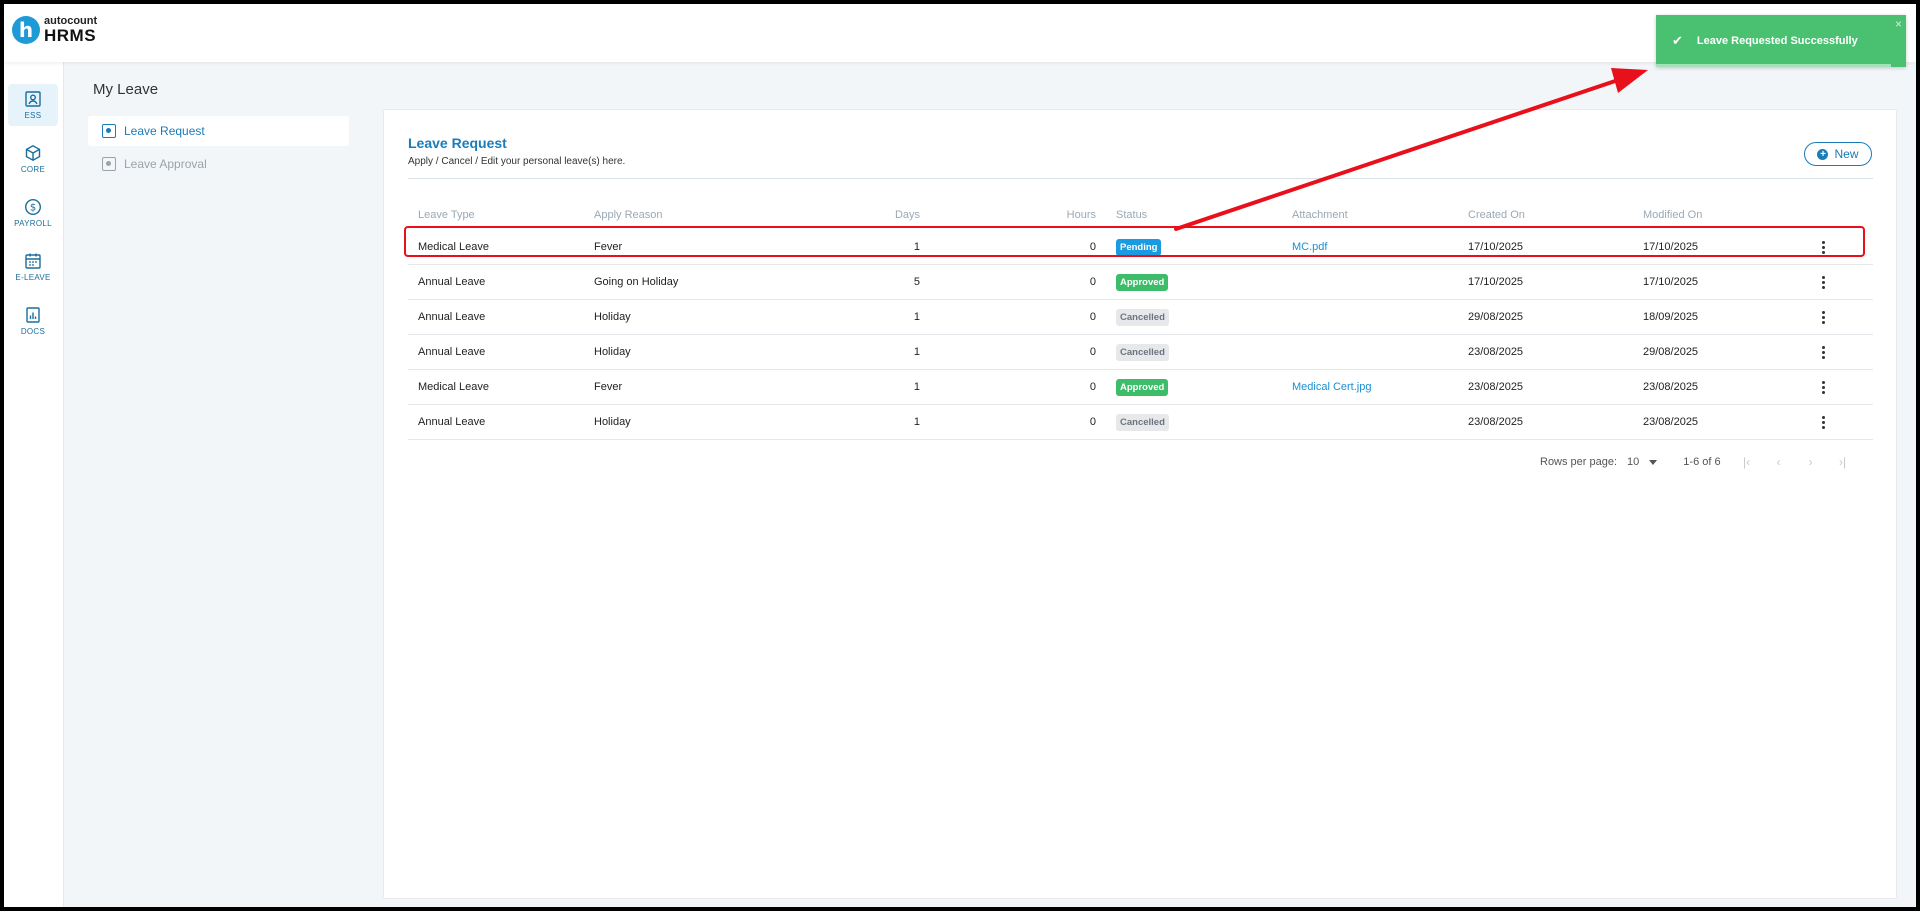 This screenshot has width=1920, height=911. What do you see at coordinates (1309, 247) in the screenshot?
I see `attachment-link: MC.pdf` at bounding box center [1309, 247].